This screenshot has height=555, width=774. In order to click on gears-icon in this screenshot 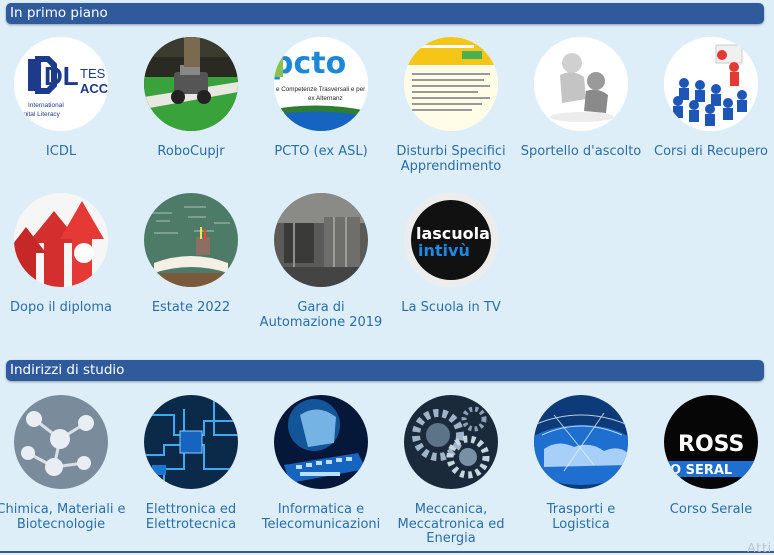, I will do `click(451, 442)`.